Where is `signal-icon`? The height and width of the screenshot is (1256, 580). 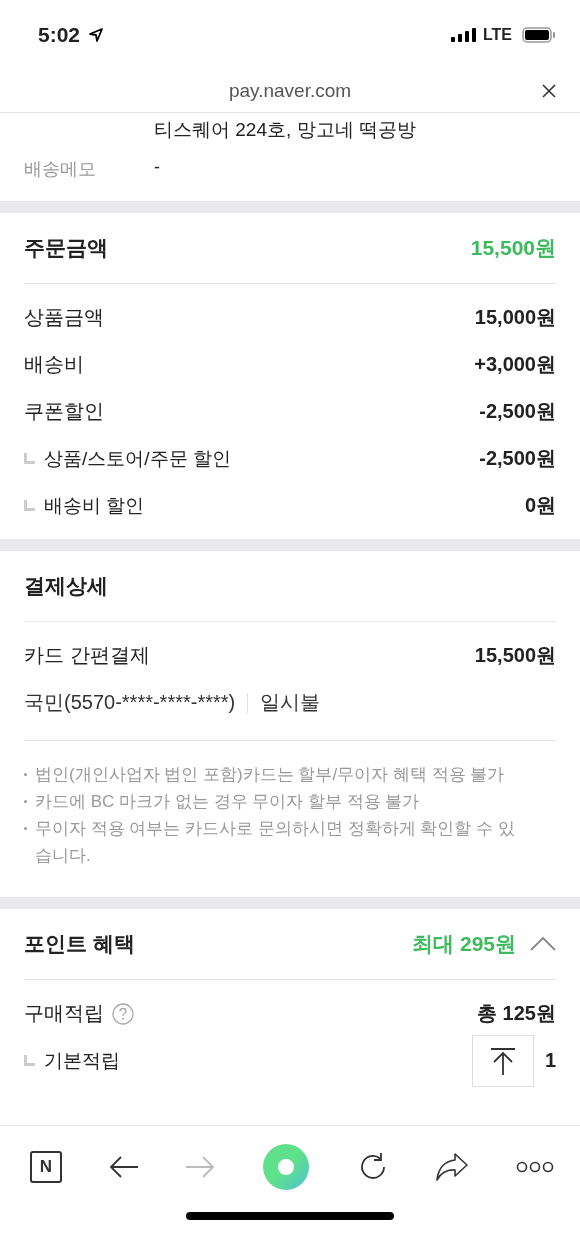 signal-icon is located at coordinates (463, 35).